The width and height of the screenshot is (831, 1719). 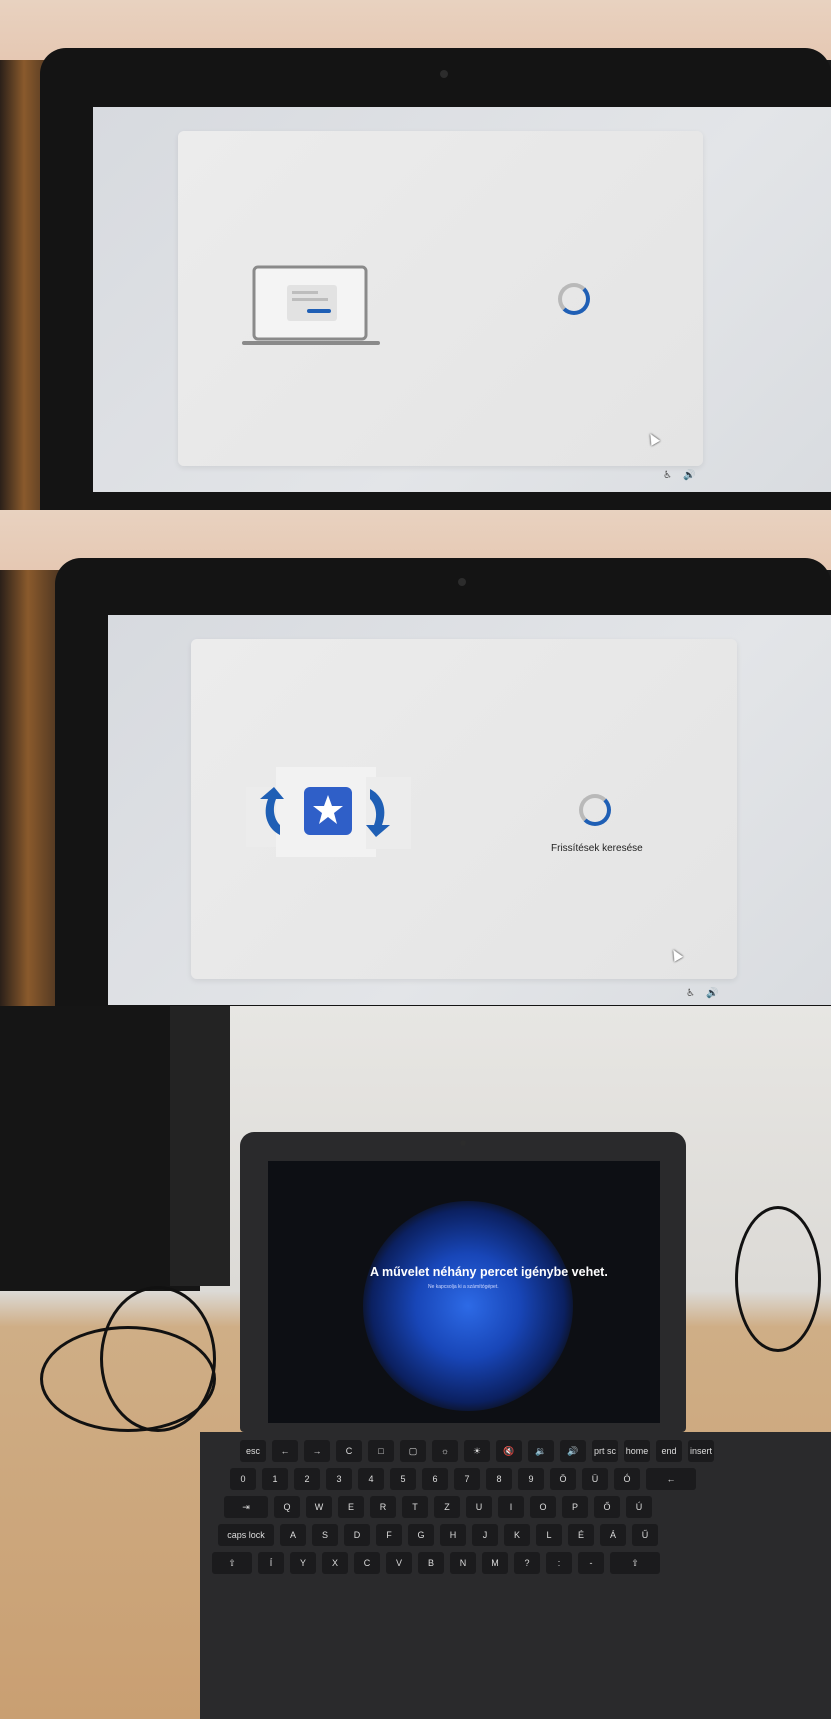 I want to click on key: É, so click(x=581, y=1535).